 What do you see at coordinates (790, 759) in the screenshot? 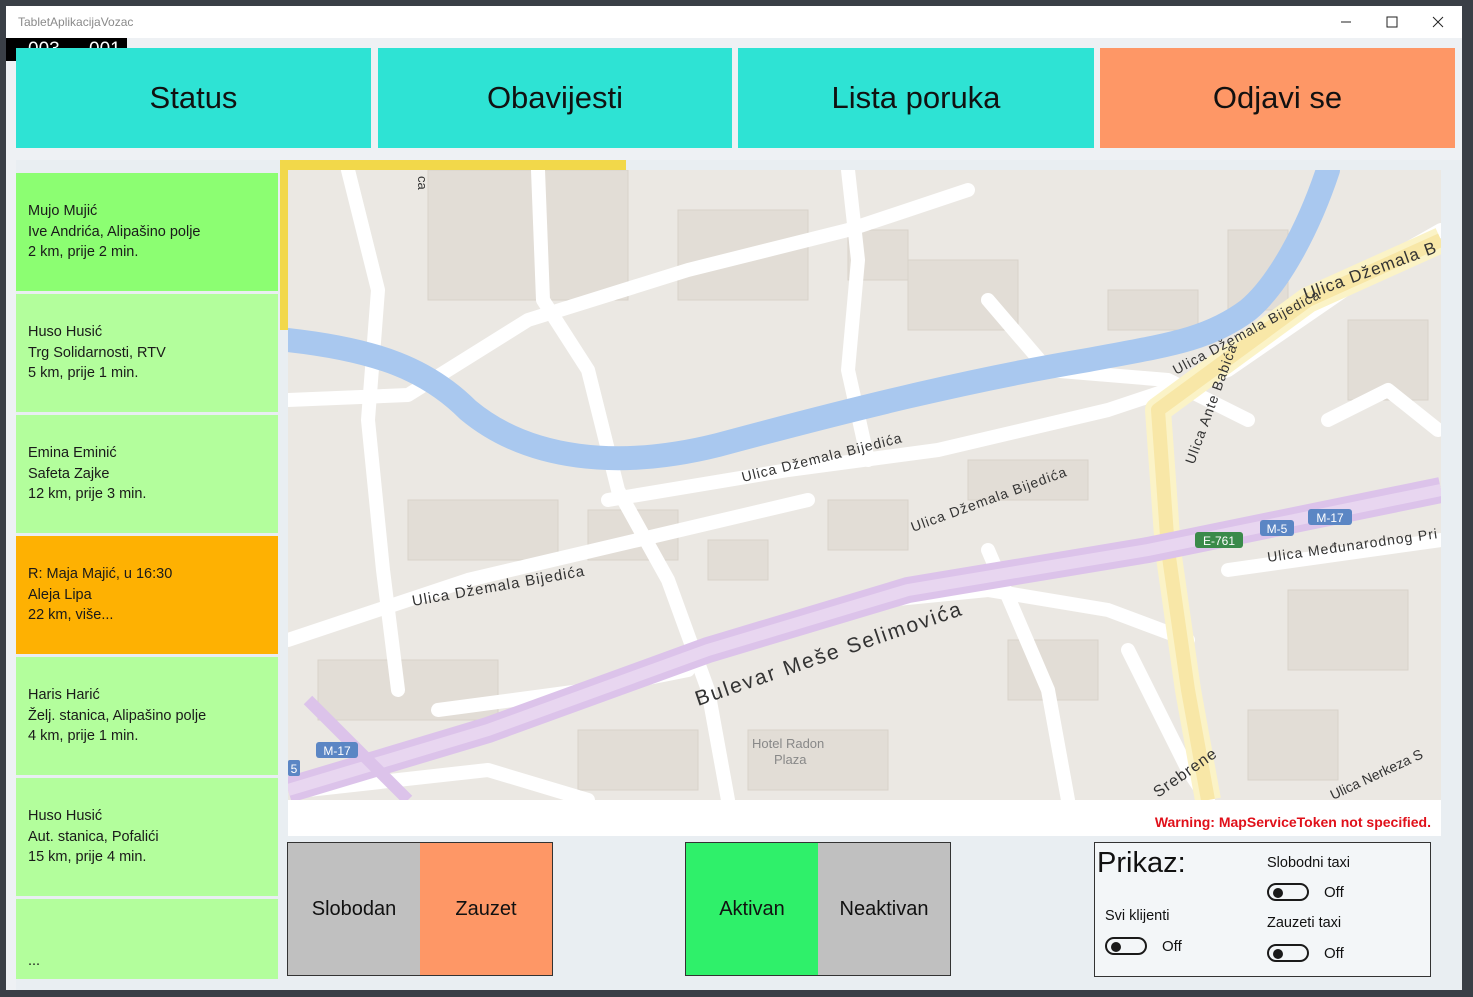
I see `map-label: Plaza` at bounding box center [790, 759].